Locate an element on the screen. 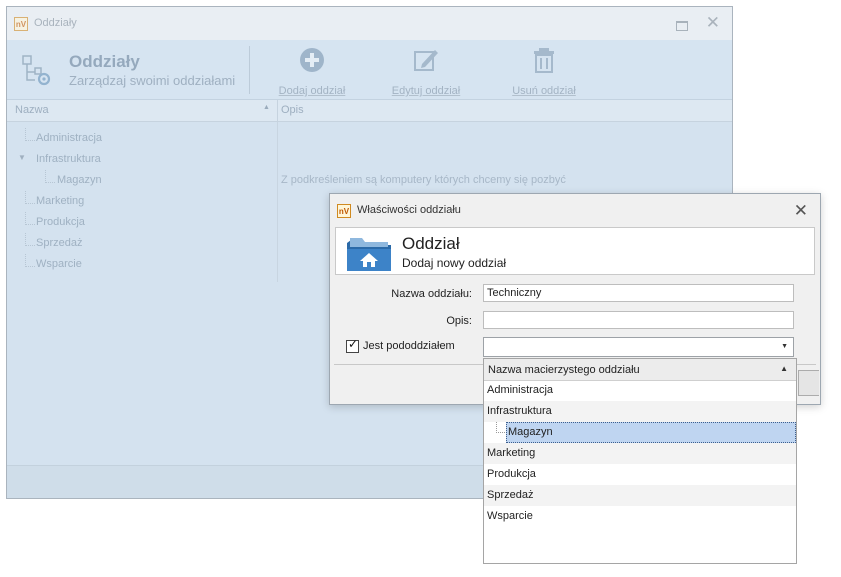 This screenshot has height=577, width=841. ribbon-separator is located at coordinates (249, 70).